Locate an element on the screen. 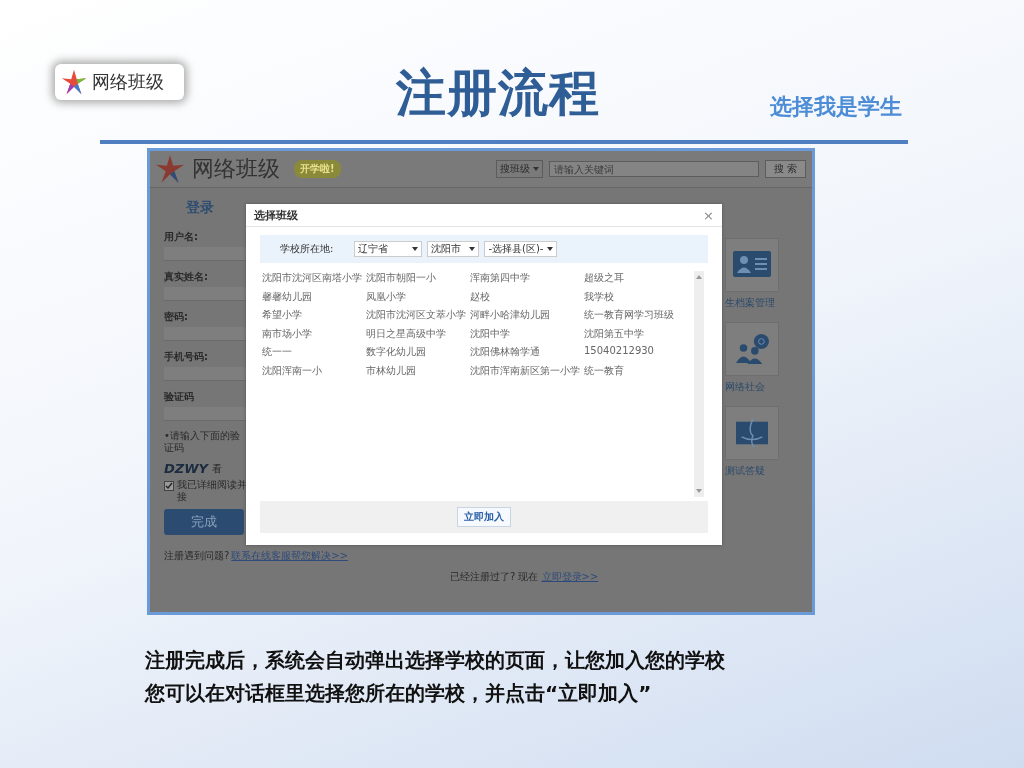 This screenshot has height=768, width=1024. caption-text: 注册完成后，系统会自动弹出选择学校的页面，让您加入您的学校 is located at coordinates (435, 660).